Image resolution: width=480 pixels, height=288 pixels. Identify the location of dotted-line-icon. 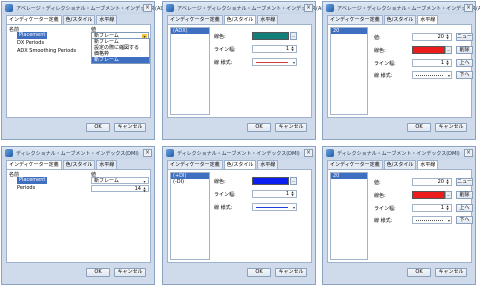
(429, 220).